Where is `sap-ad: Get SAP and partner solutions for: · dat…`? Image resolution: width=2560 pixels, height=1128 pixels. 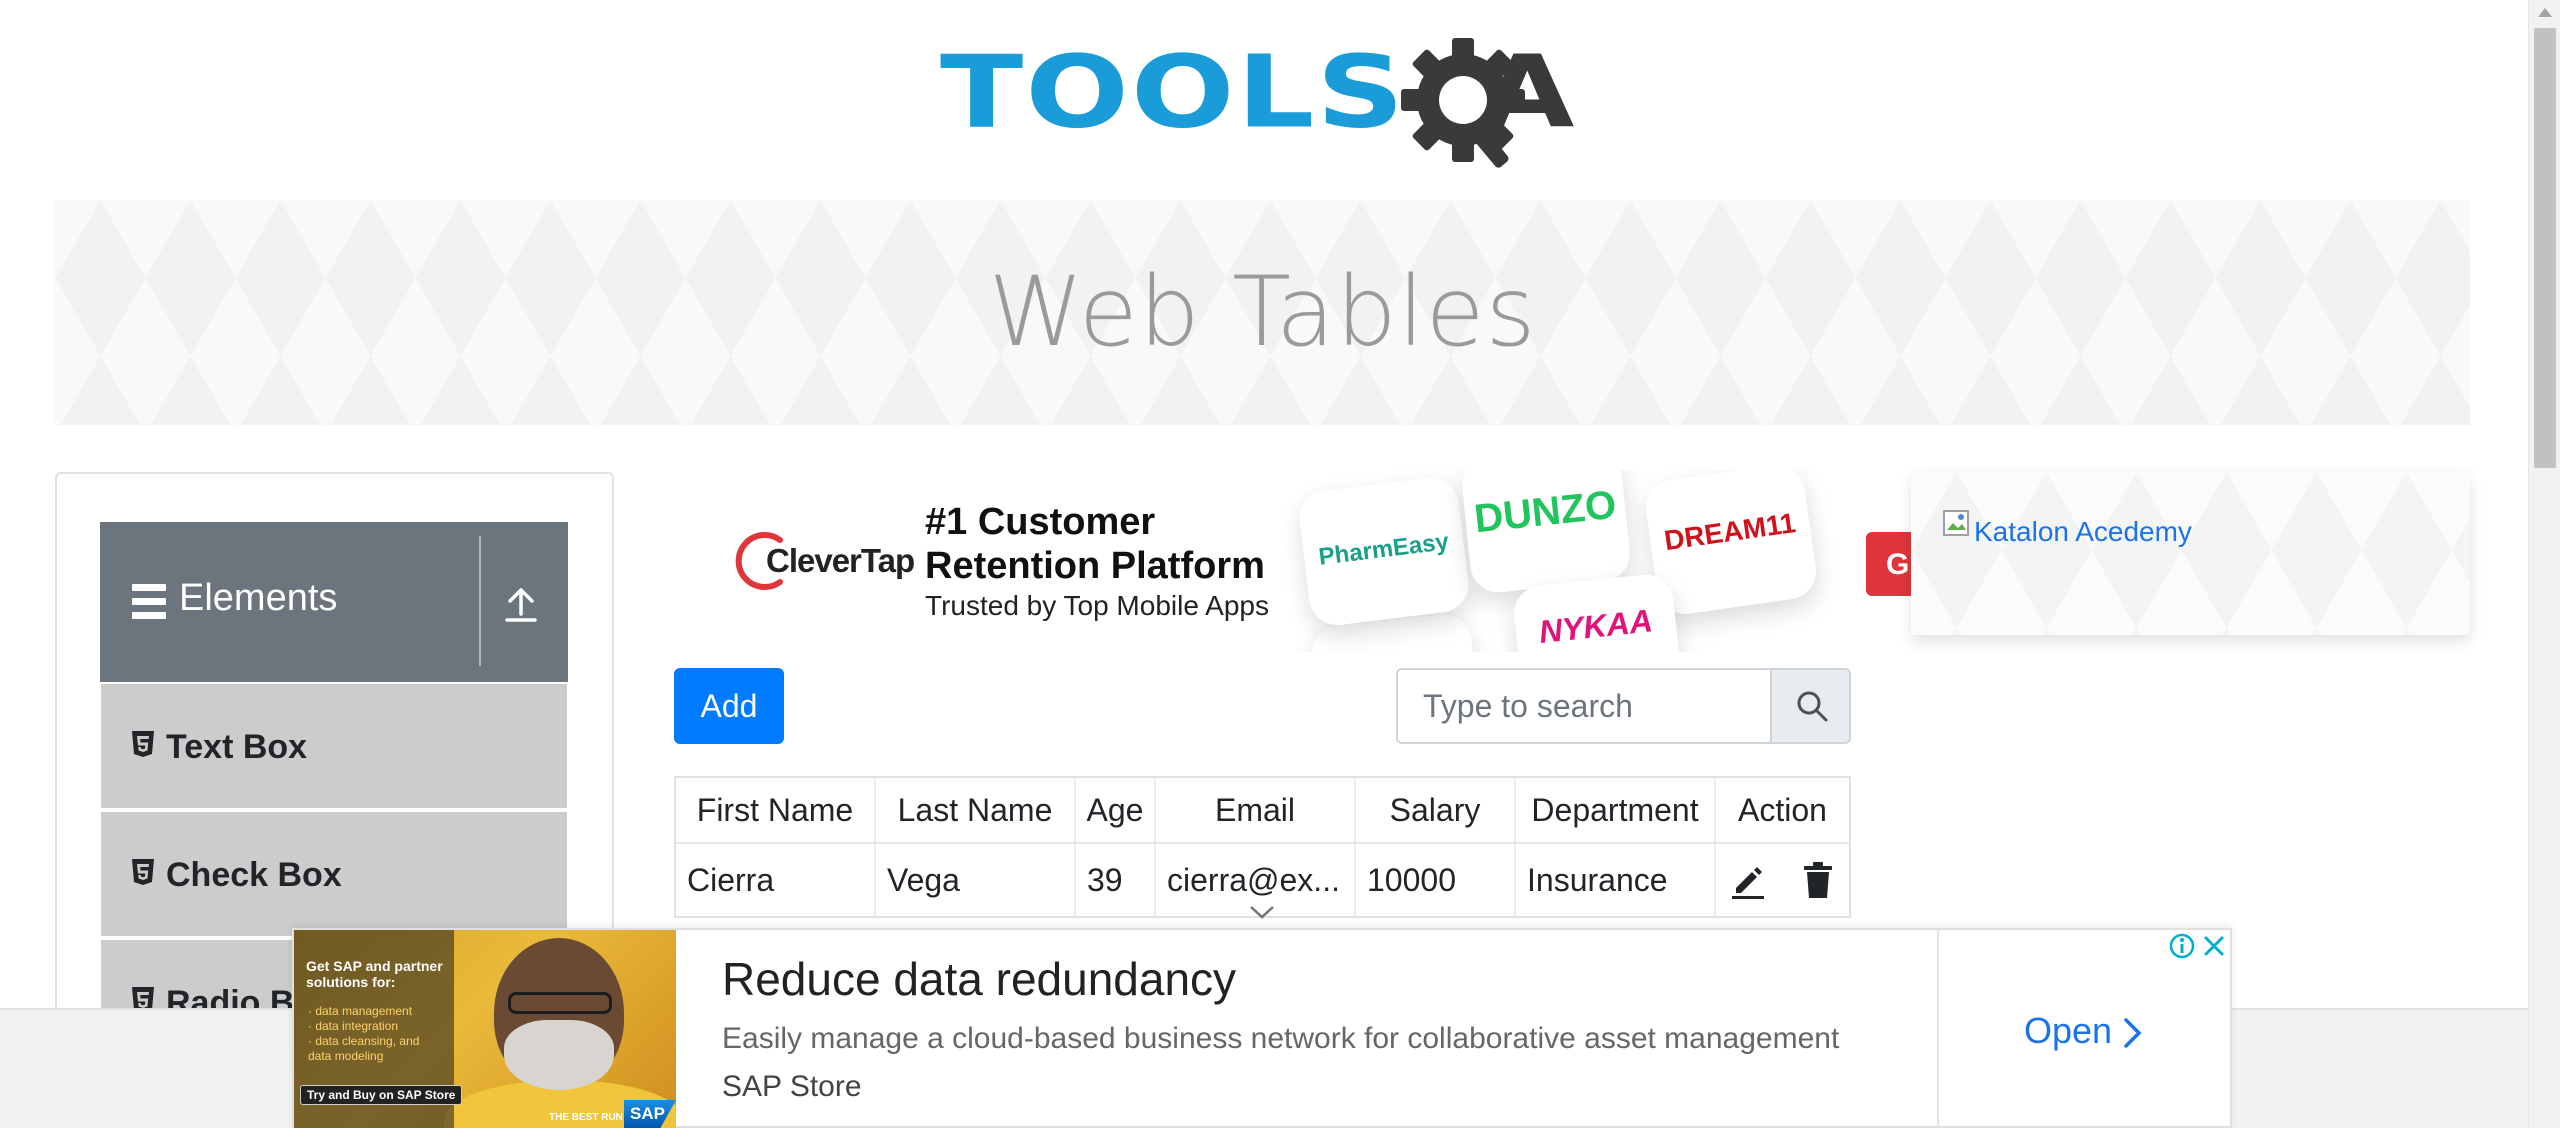 sap-ad: Get SAP and partner solutions for: · dat… is located at coordinates (1262, 1028).